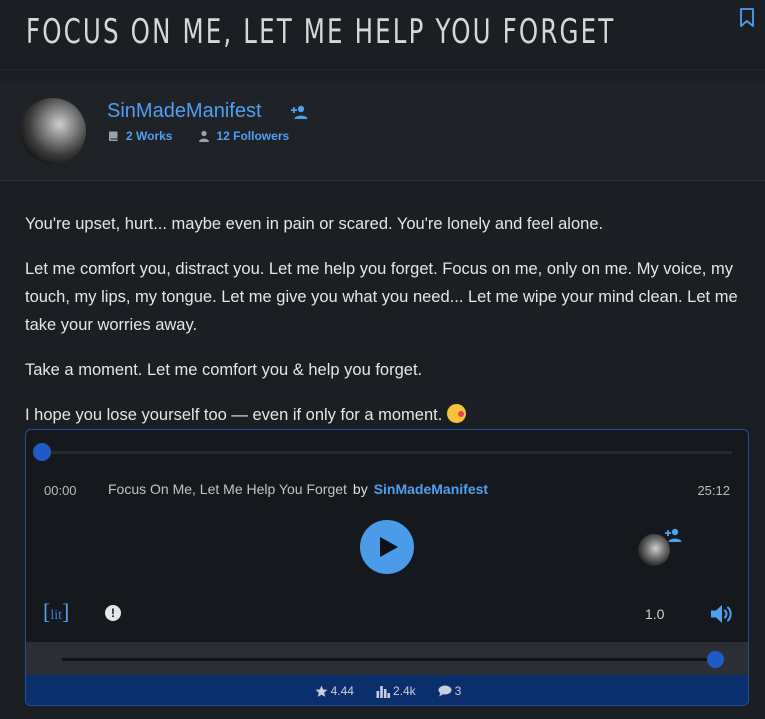 This screenshot has width=765, height=719. Describe the element at coordinates (713, 490) in the screenshot. I see `total-time: 25:12` at that location.